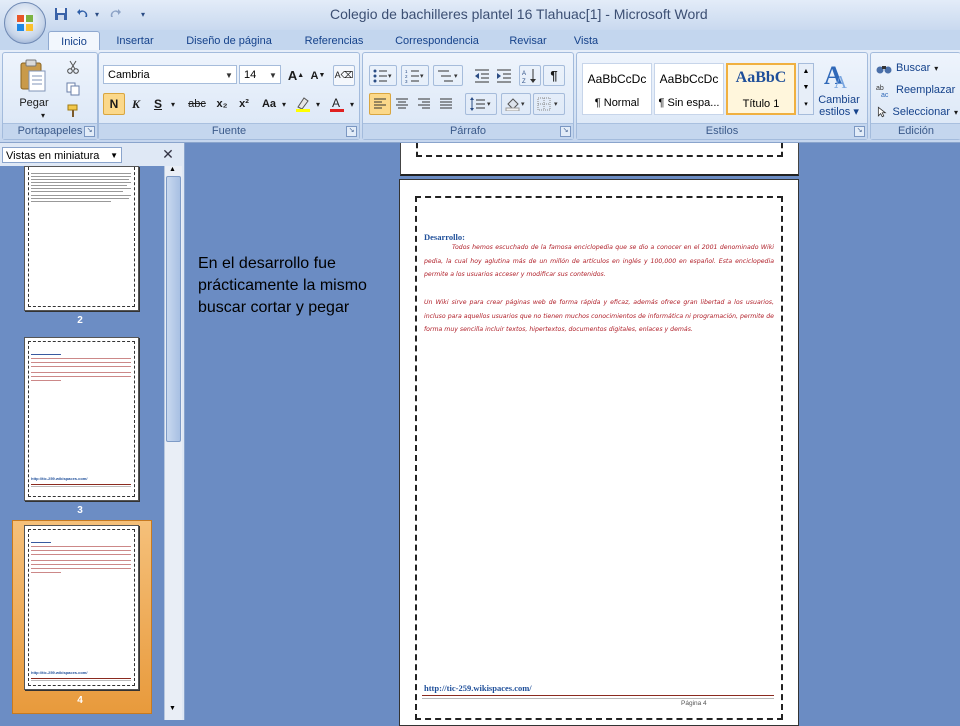 Image resolution: width=960 pixels, height=726 pixels. I want to click on style-preview: AaBbC, so click(761, 77).